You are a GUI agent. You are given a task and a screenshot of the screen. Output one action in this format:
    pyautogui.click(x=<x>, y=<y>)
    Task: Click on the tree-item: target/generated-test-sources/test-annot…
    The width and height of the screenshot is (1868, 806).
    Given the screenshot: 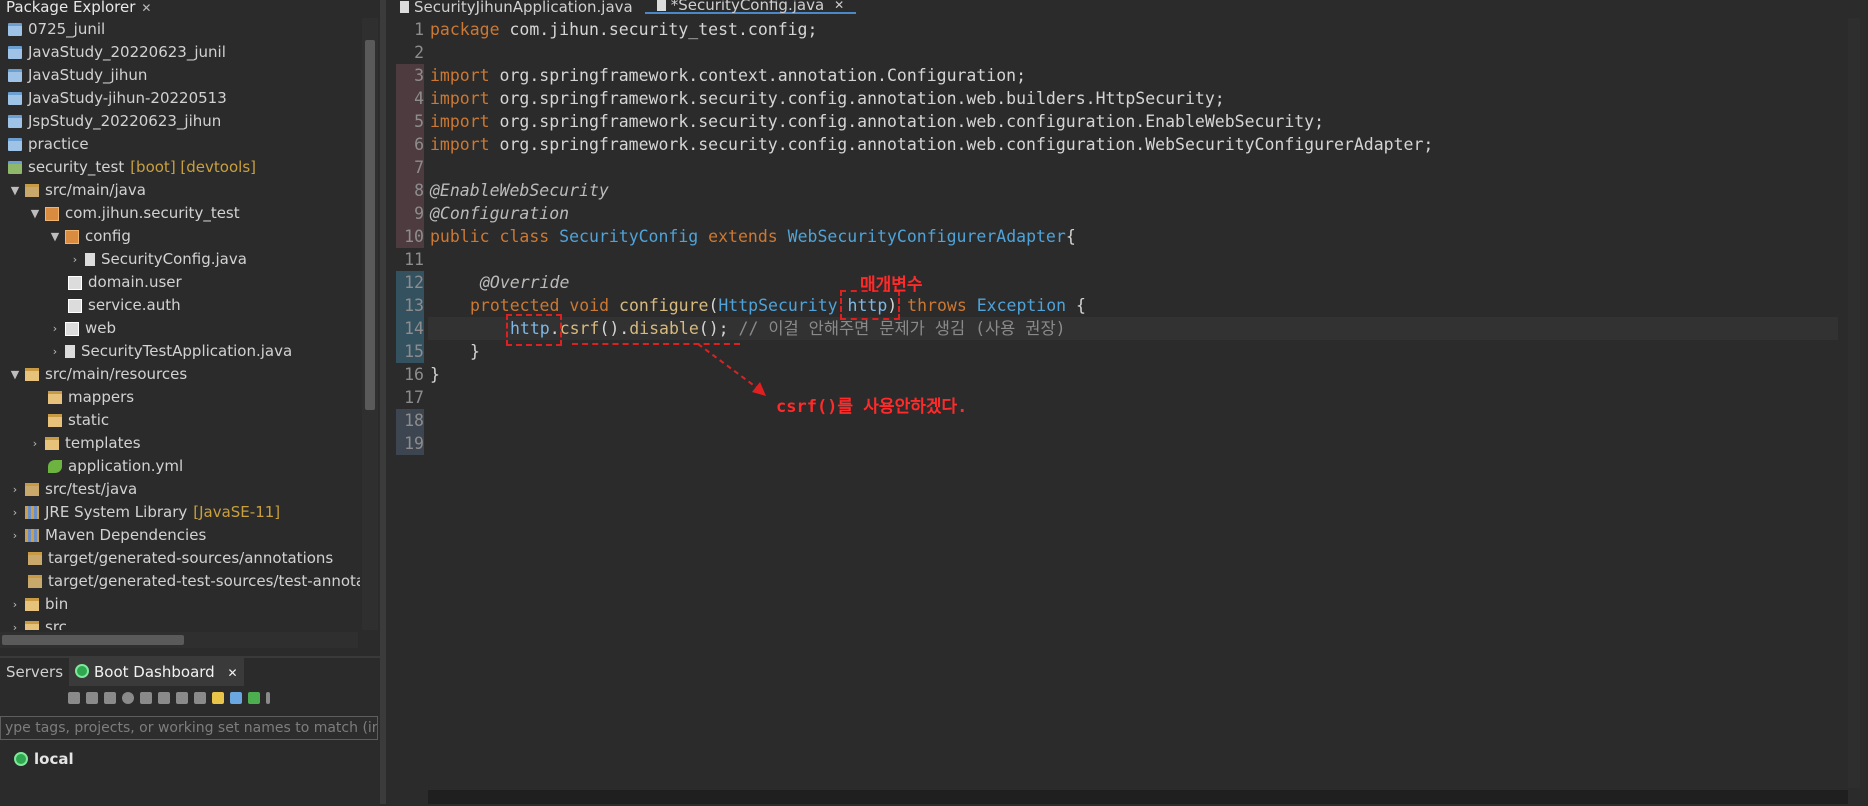 What is the action you would take?
    pyautogui.click(x=180, y=581)
    